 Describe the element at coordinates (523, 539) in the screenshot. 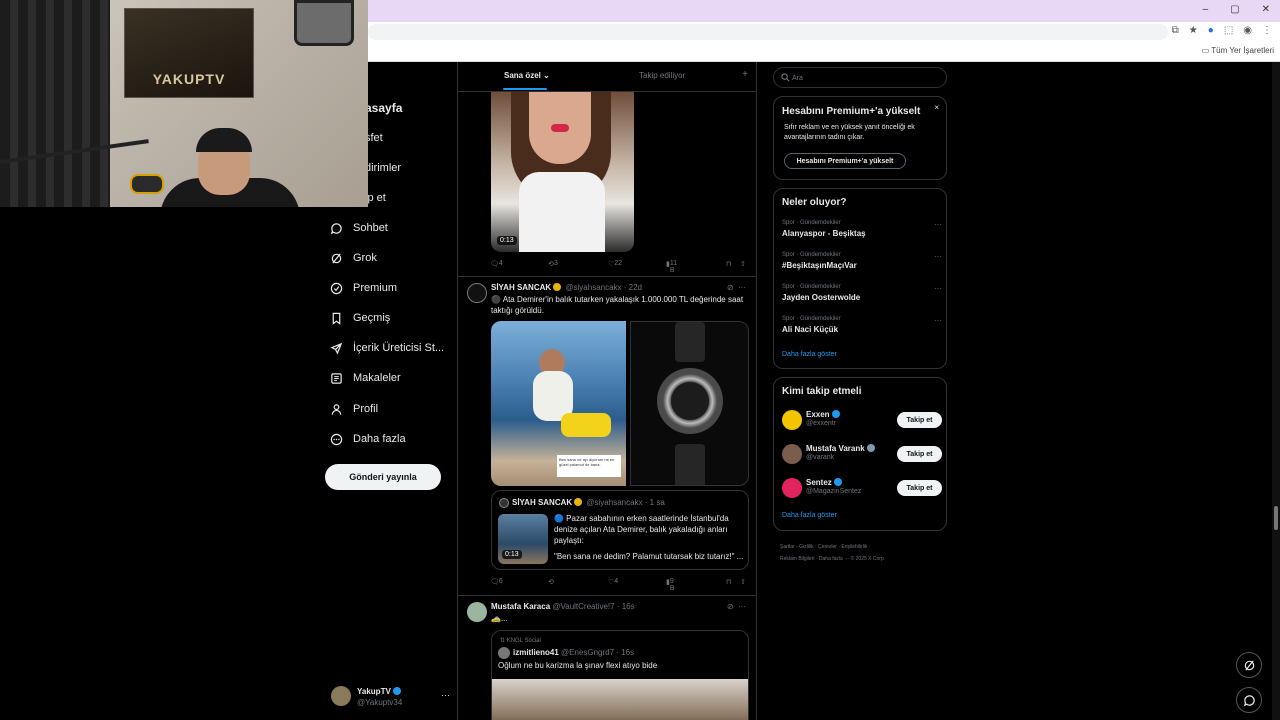

I see `quote-video-thumbnail: 0:13` at that location.